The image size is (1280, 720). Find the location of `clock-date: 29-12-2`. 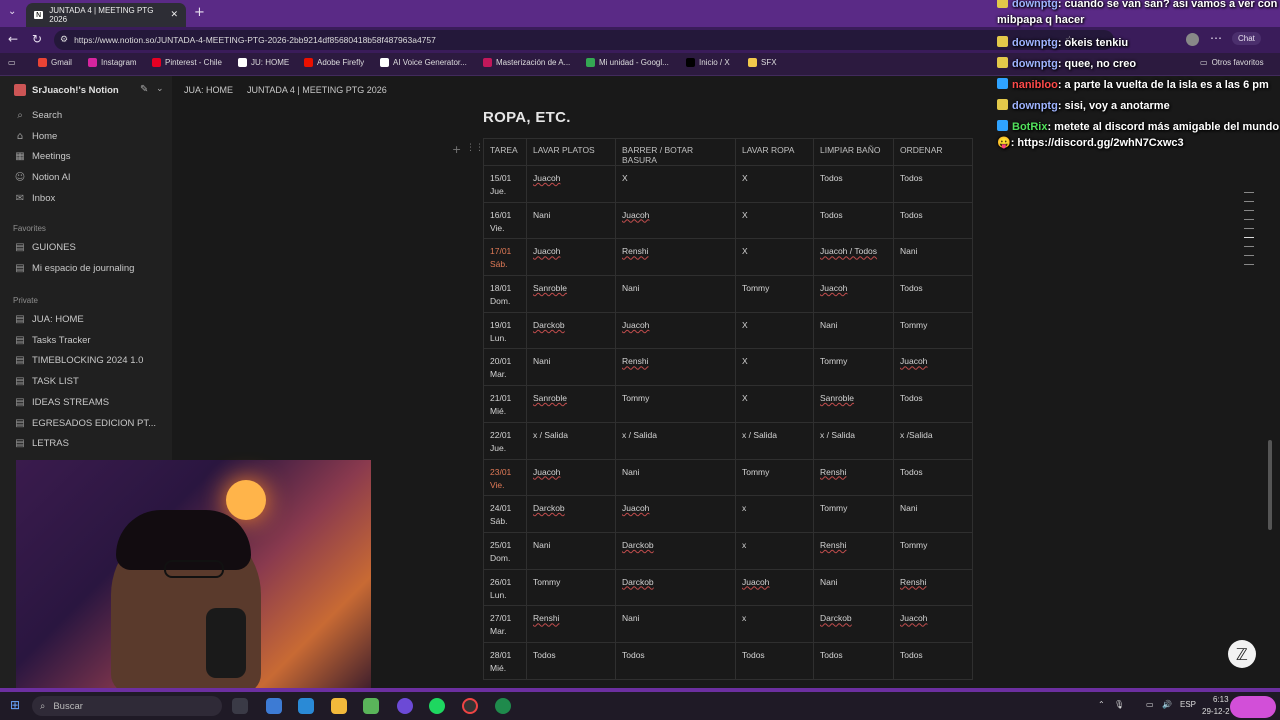

clock-date: 29-12-2 is located at coordinates (1216, 711).